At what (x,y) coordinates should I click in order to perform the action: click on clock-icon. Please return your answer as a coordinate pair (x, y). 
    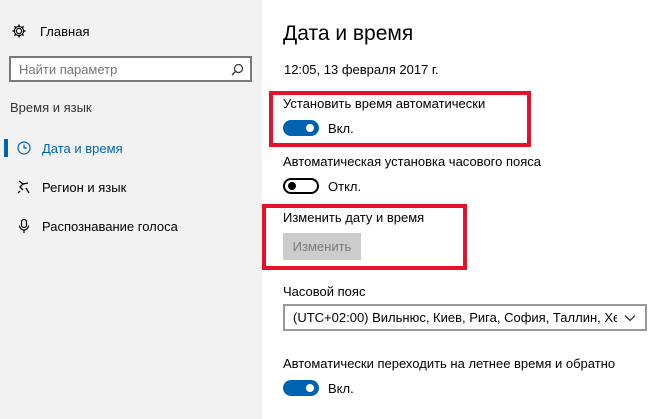
    Looking at the image, I should click on (24, 148).